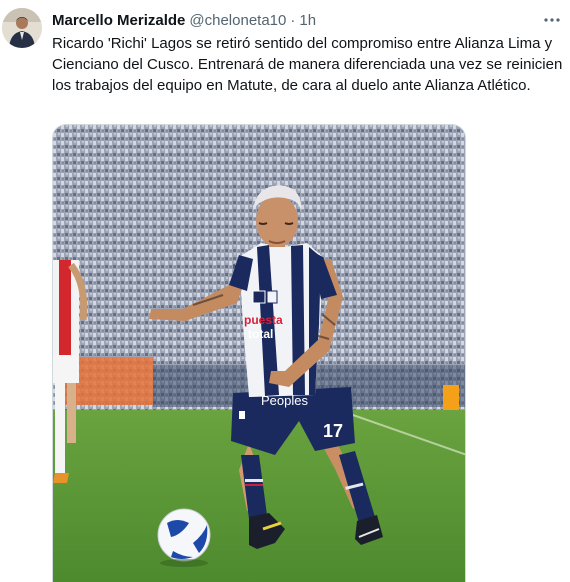  Describe the element at coordinates (552, 20) in the screenshot. I see `more-horizontal-icon` at that location.